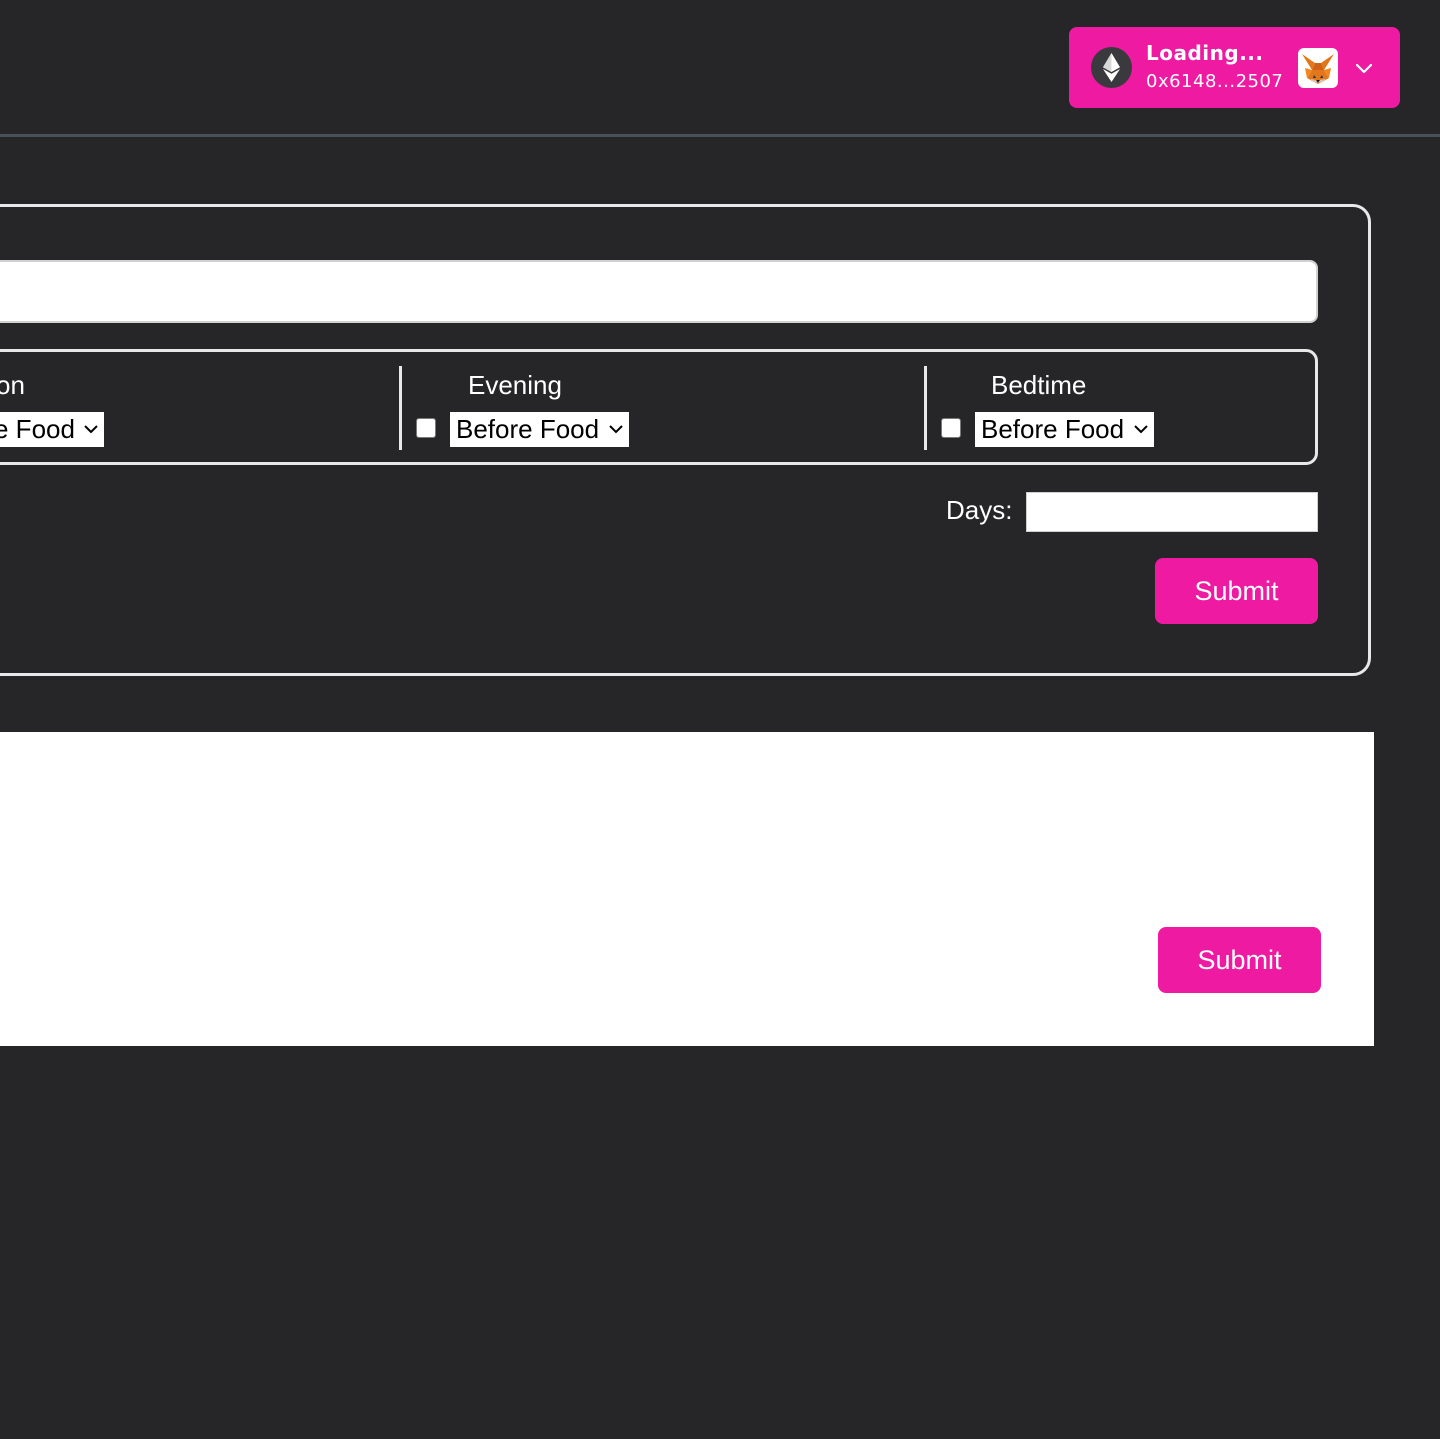  Describe the element at coordinates (659, 291) in the screenshot. I see `medicine-name-input` at that location.